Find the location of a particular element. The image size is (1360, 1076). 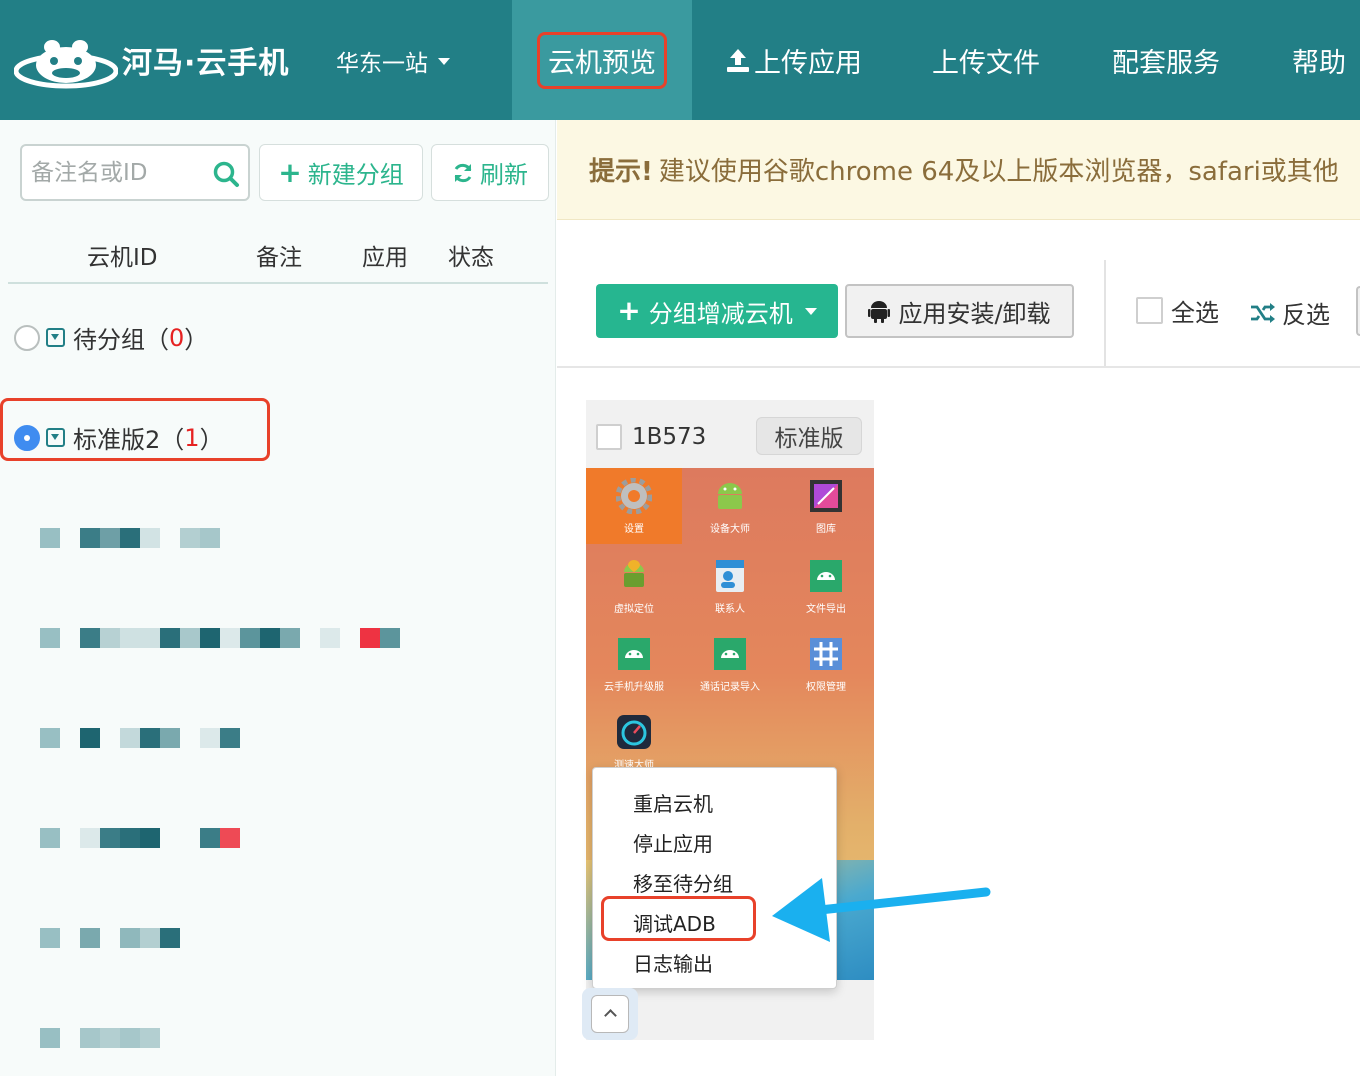

group-radio is located at coordinates (27, 337).